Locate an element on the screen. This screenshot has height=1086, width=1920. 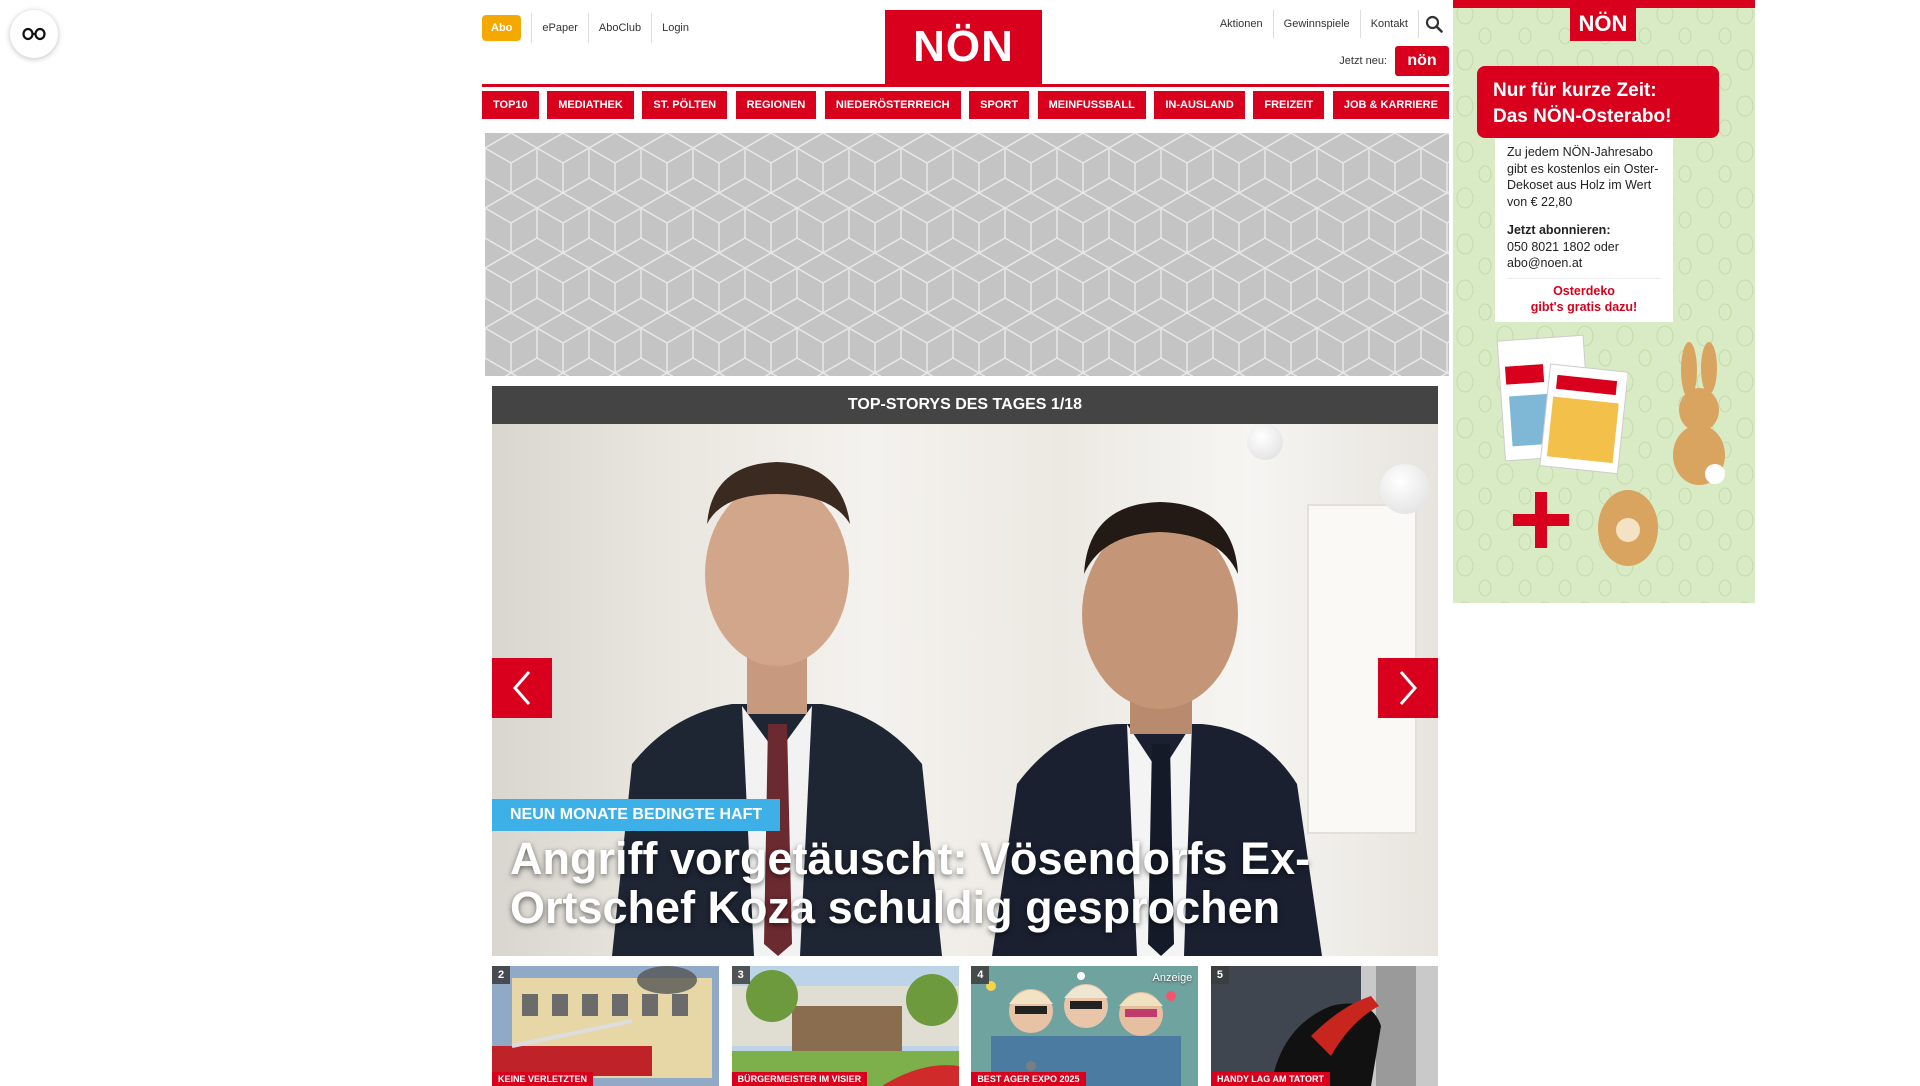
ad-highlight-line-2: gibt's gratis dazu! is located at coordinates (1584, 307).